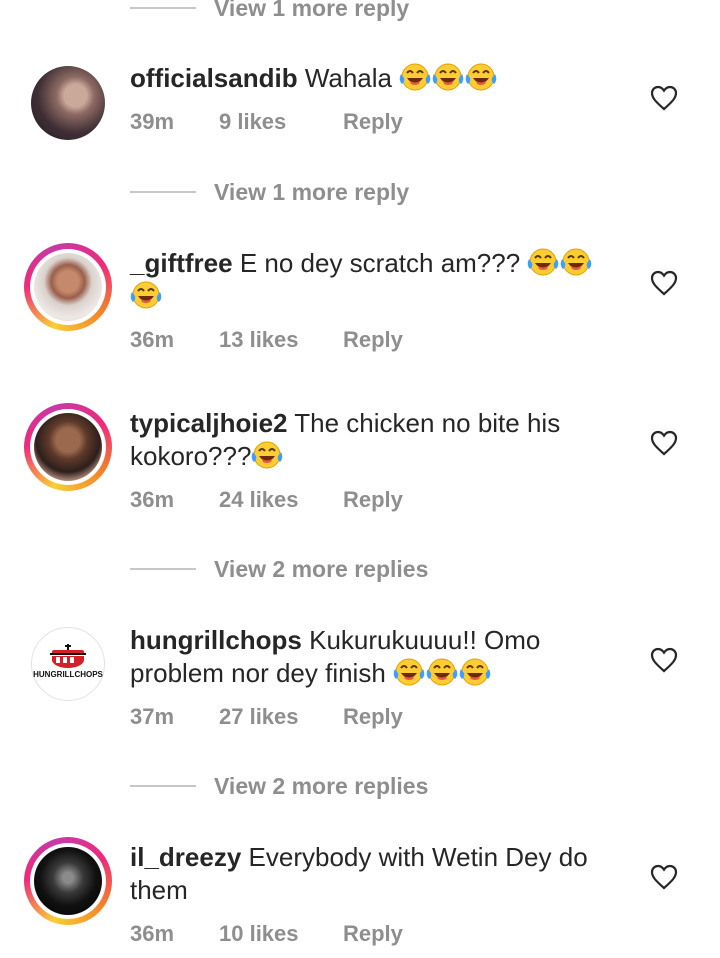 The height and width of the screenshot is (958, 720). Describe the element at coordinates (209, 423) in the screenshot. I see `username: typicaljhoie2` at that location.